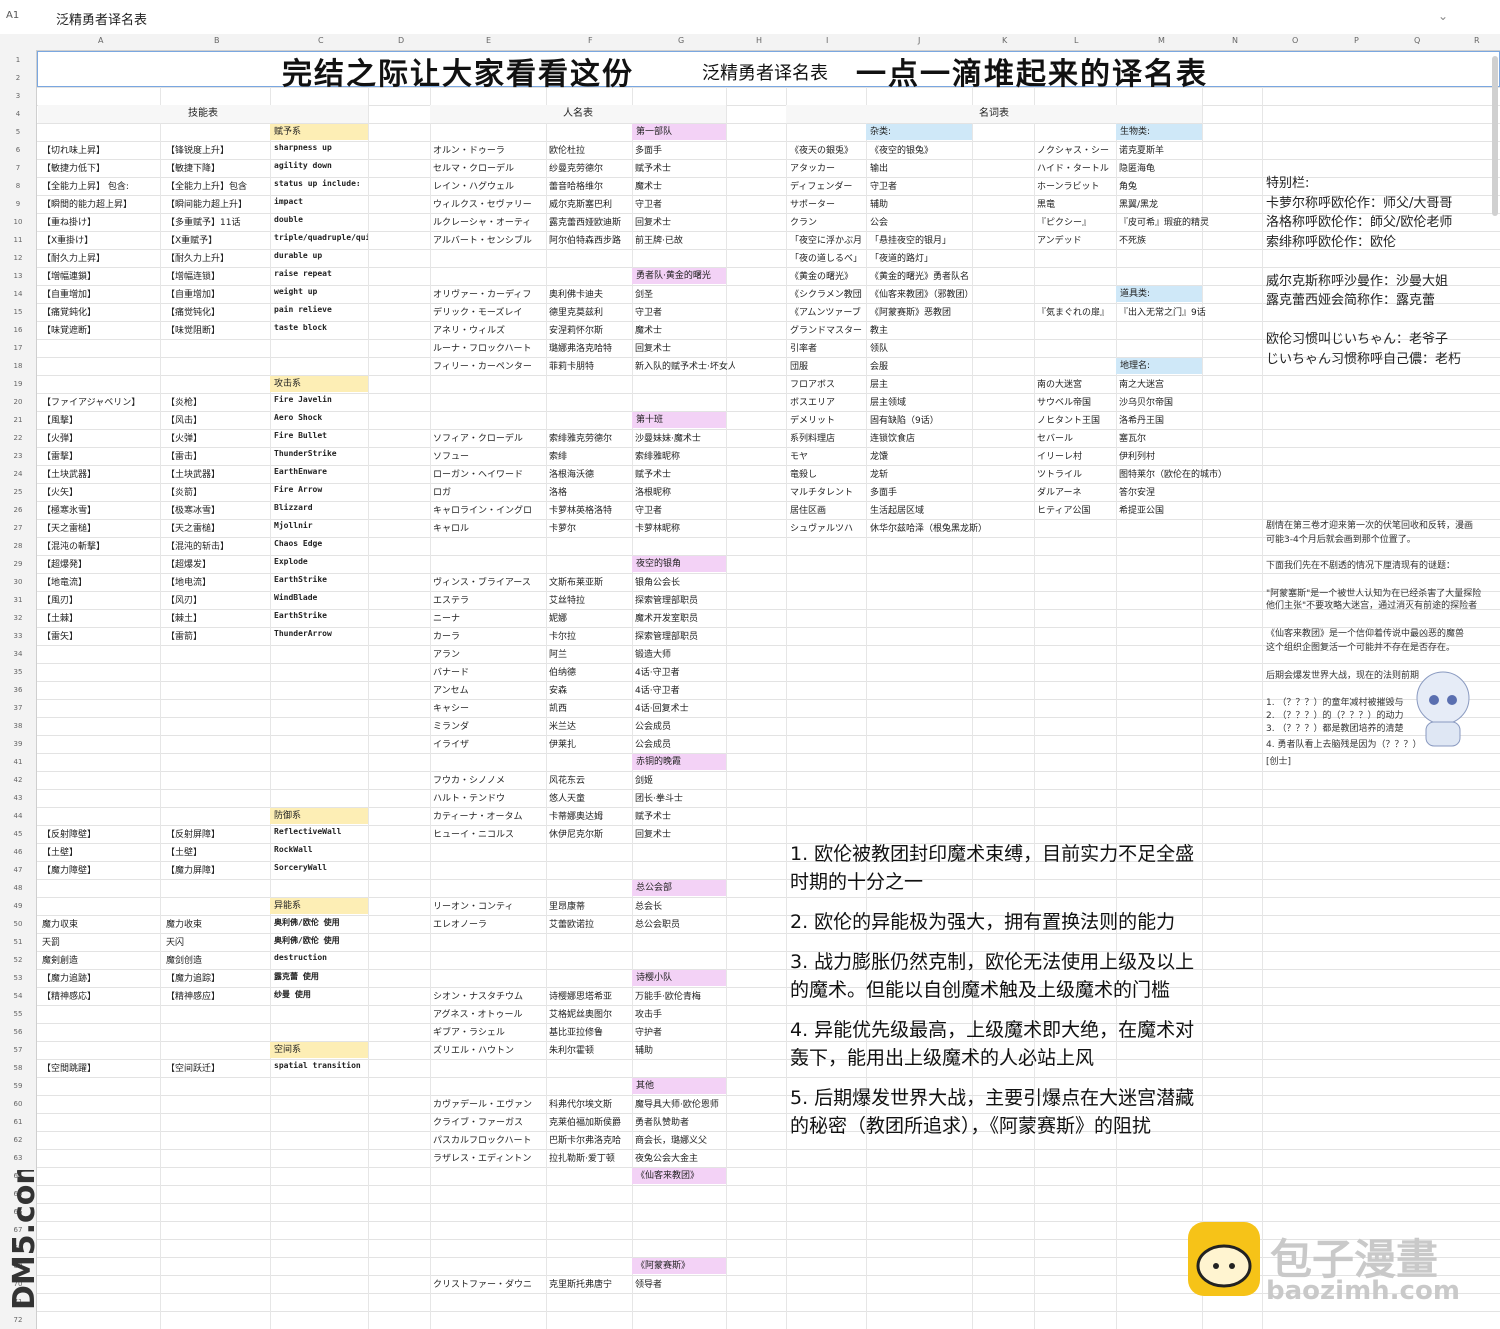  I want to click on skill-jp: 【X重掛け】, so click(100, 239).